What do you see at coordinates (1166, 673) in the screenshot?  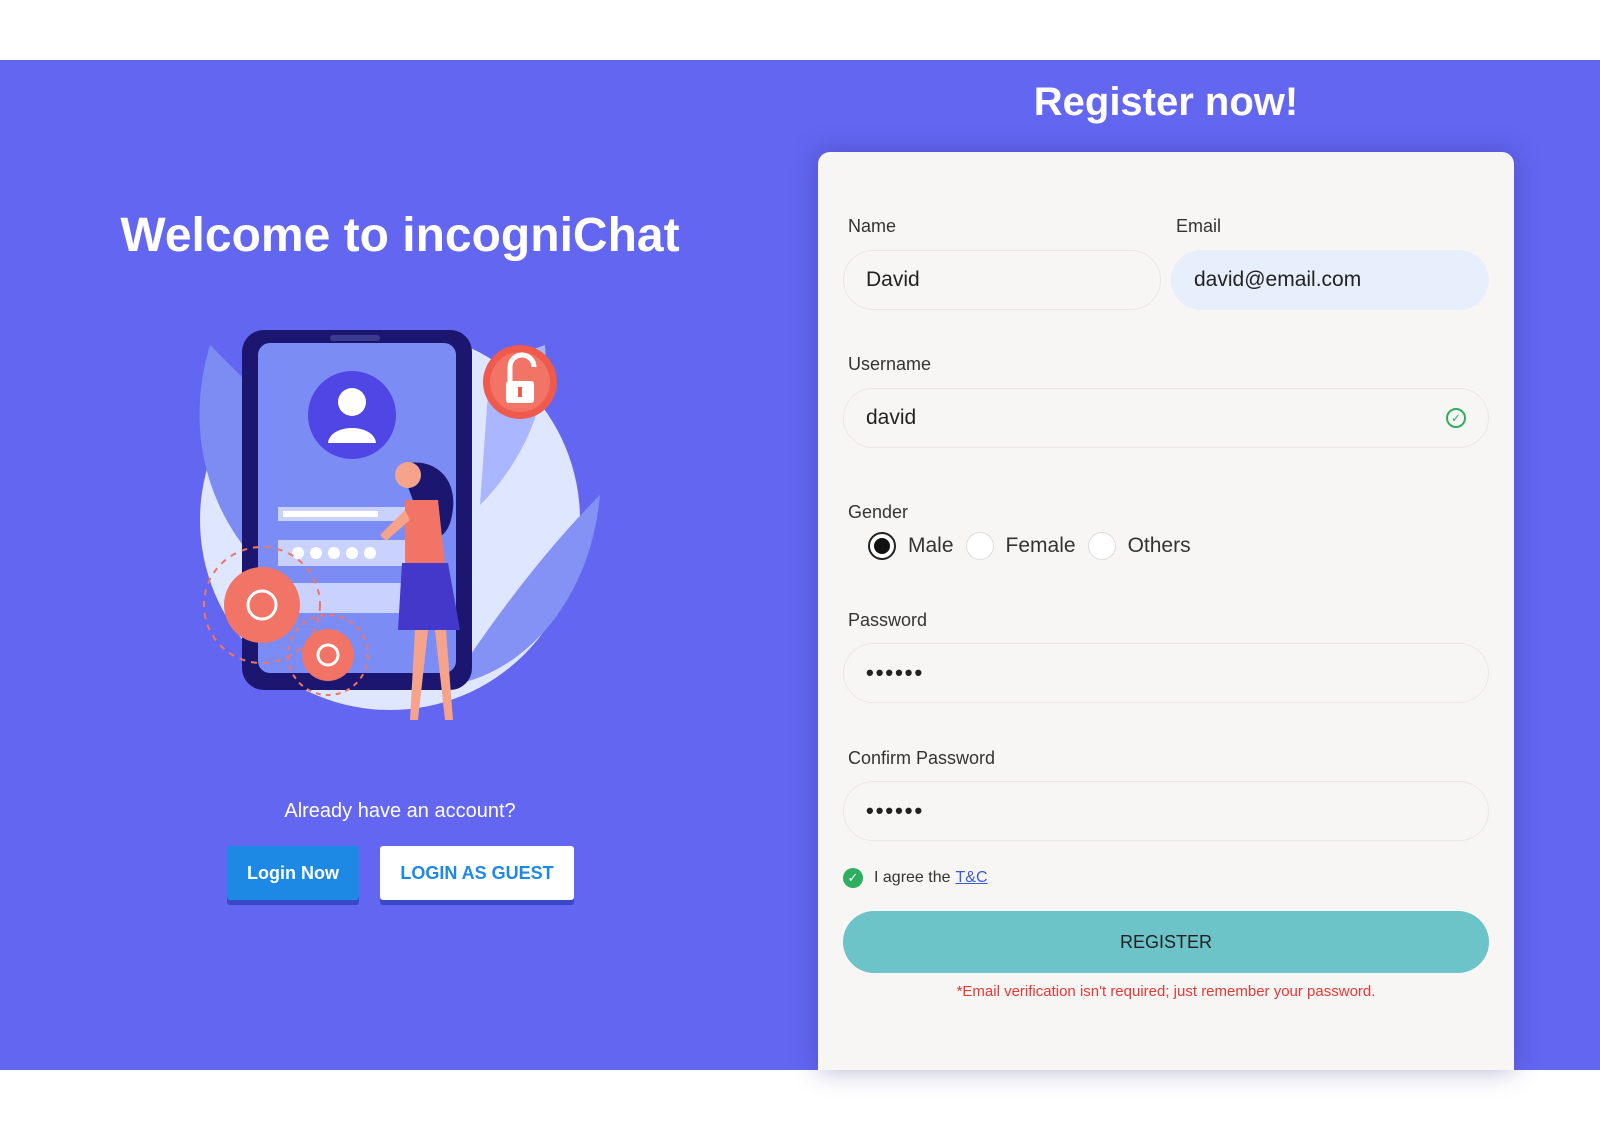 I see `password-input: ••••••` at bounding box center [1166, 673].